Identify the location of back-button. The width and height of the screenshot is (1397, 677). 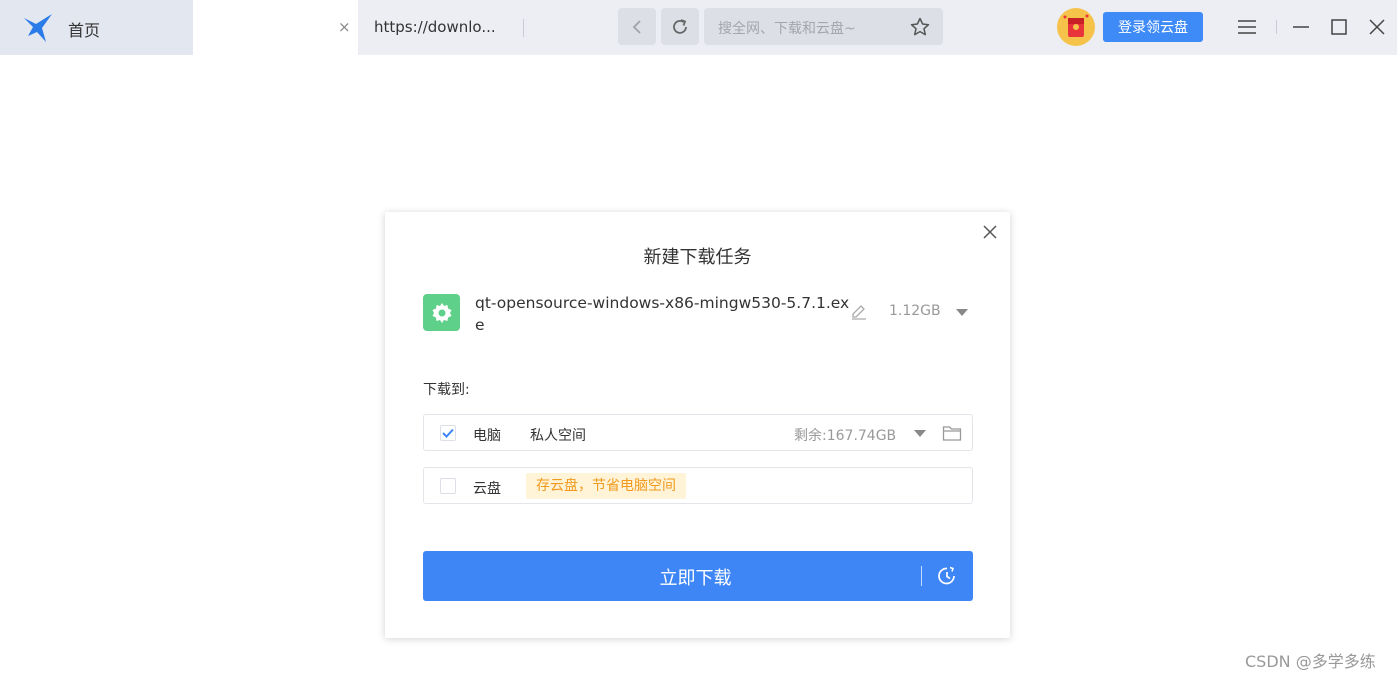
(637, 26).